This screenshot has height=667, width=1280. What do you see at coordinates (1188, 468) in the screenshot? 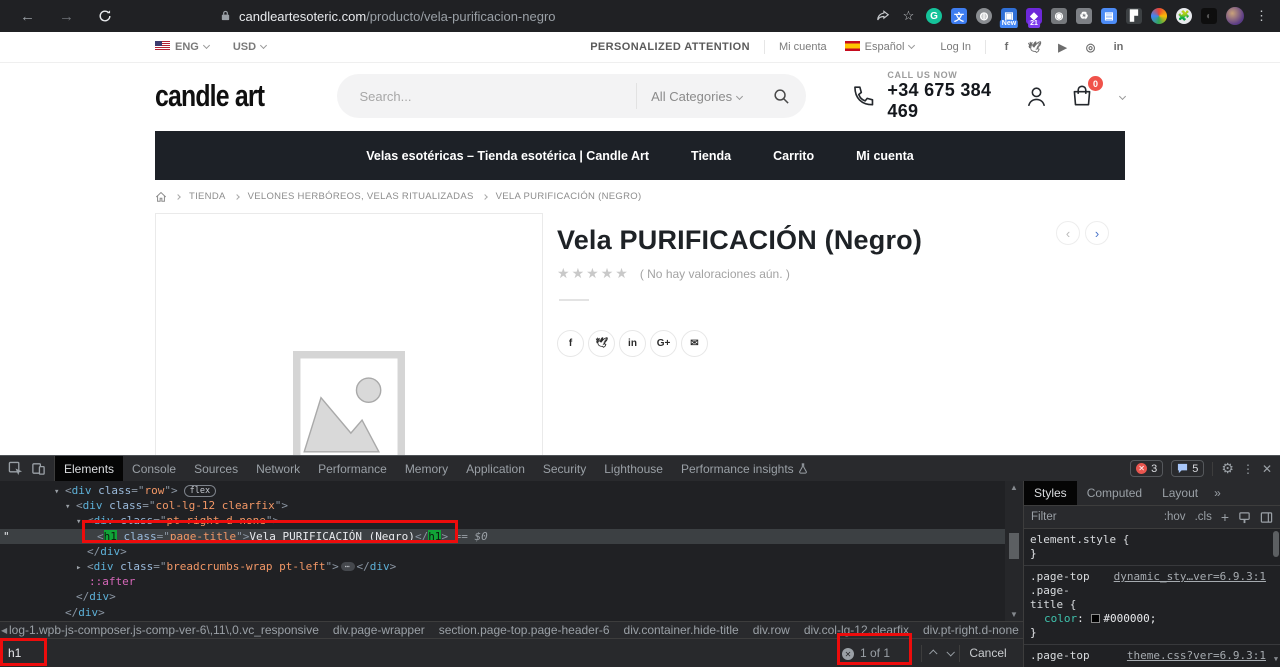
I see `issues-badge: 5` at bounding box center [1188, 468].